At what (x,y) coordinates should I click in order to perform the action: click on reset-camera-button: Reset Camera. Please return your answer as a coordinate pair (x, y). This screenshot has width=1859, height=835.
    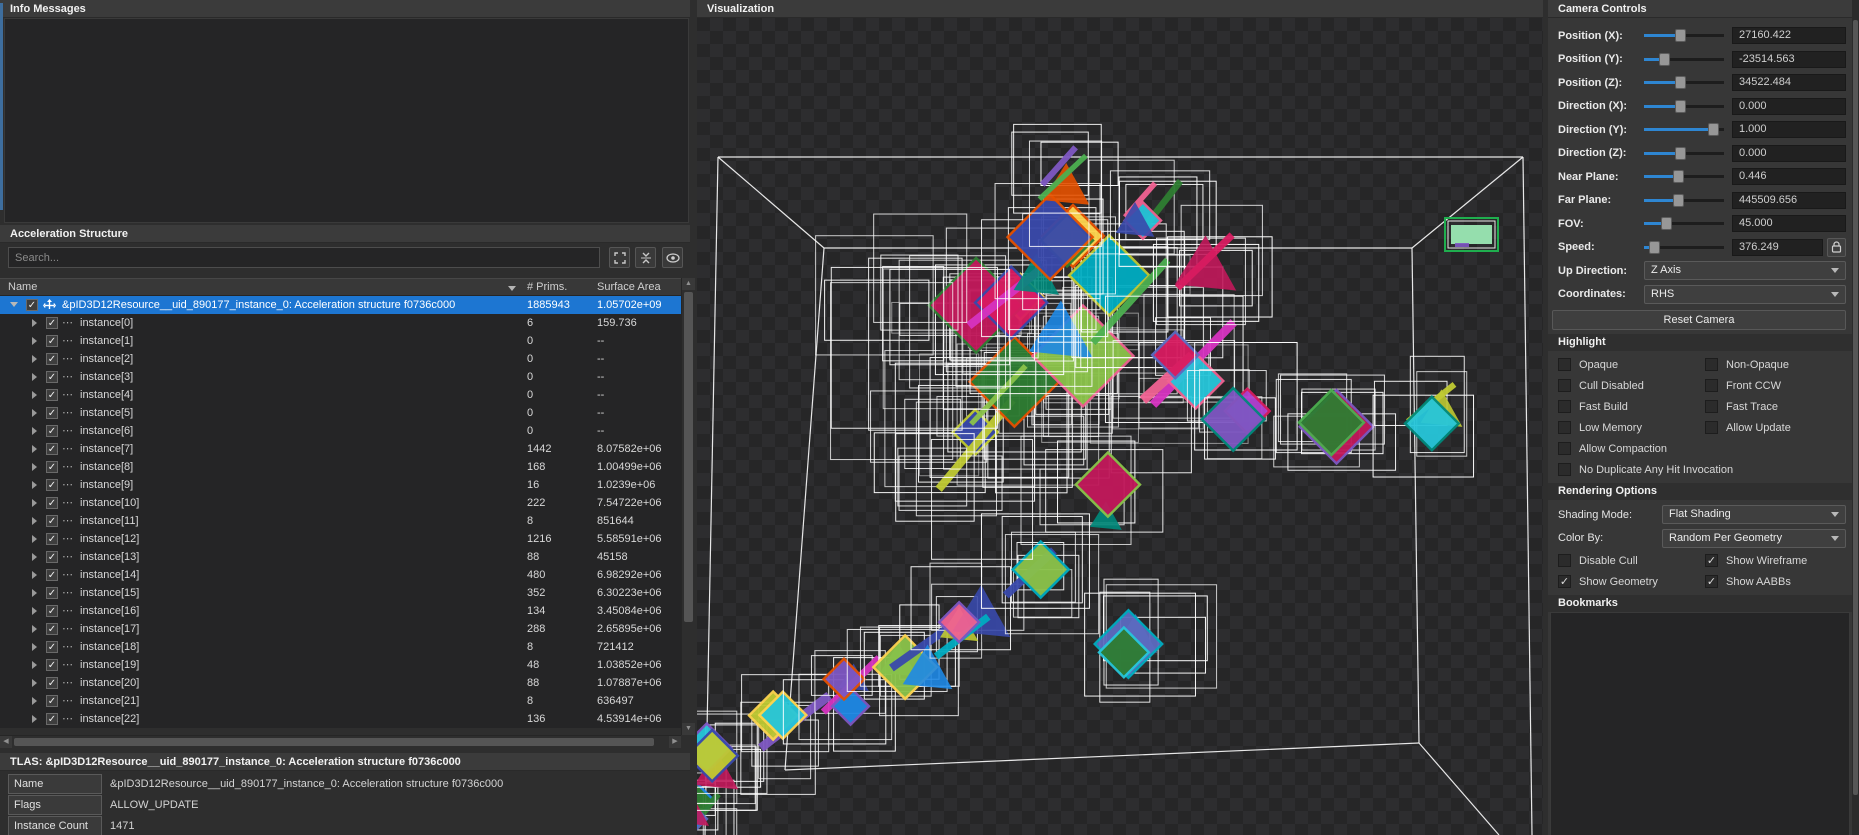
    Looking at the image, I should click on (1699, 320).